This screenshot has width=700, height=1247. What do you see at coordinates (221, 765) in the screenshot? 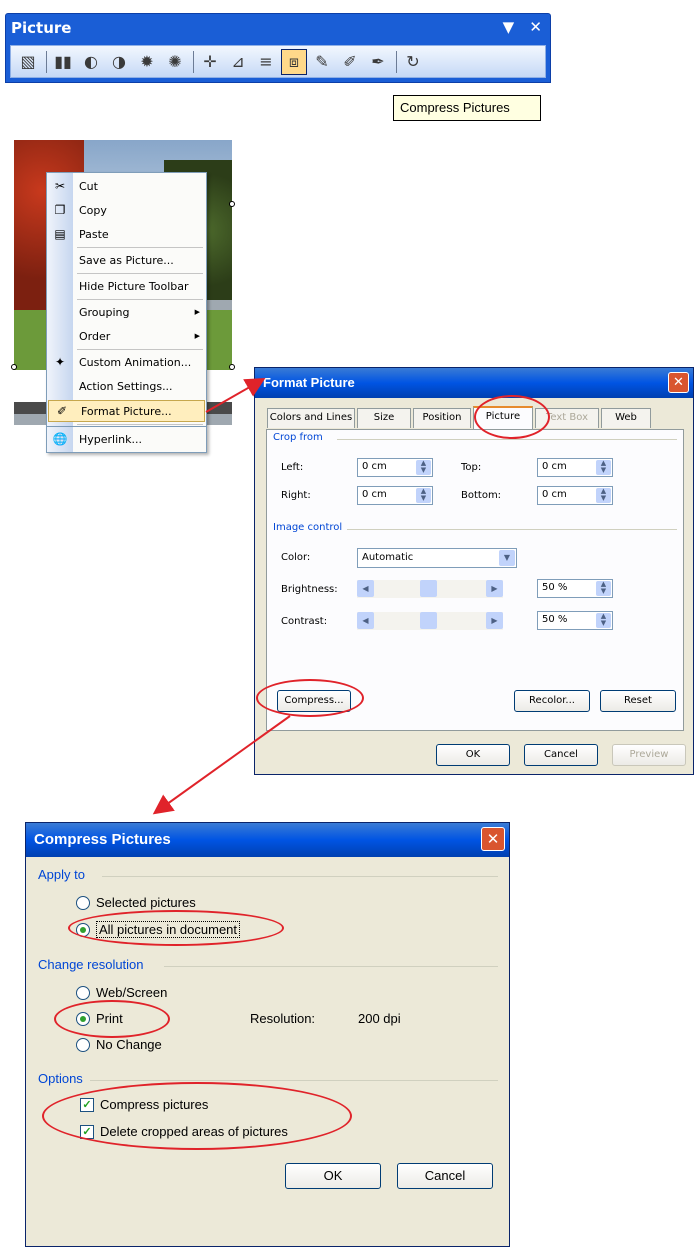
I see `arrow-to-compress-pictures` at bounding box center [221, 765].